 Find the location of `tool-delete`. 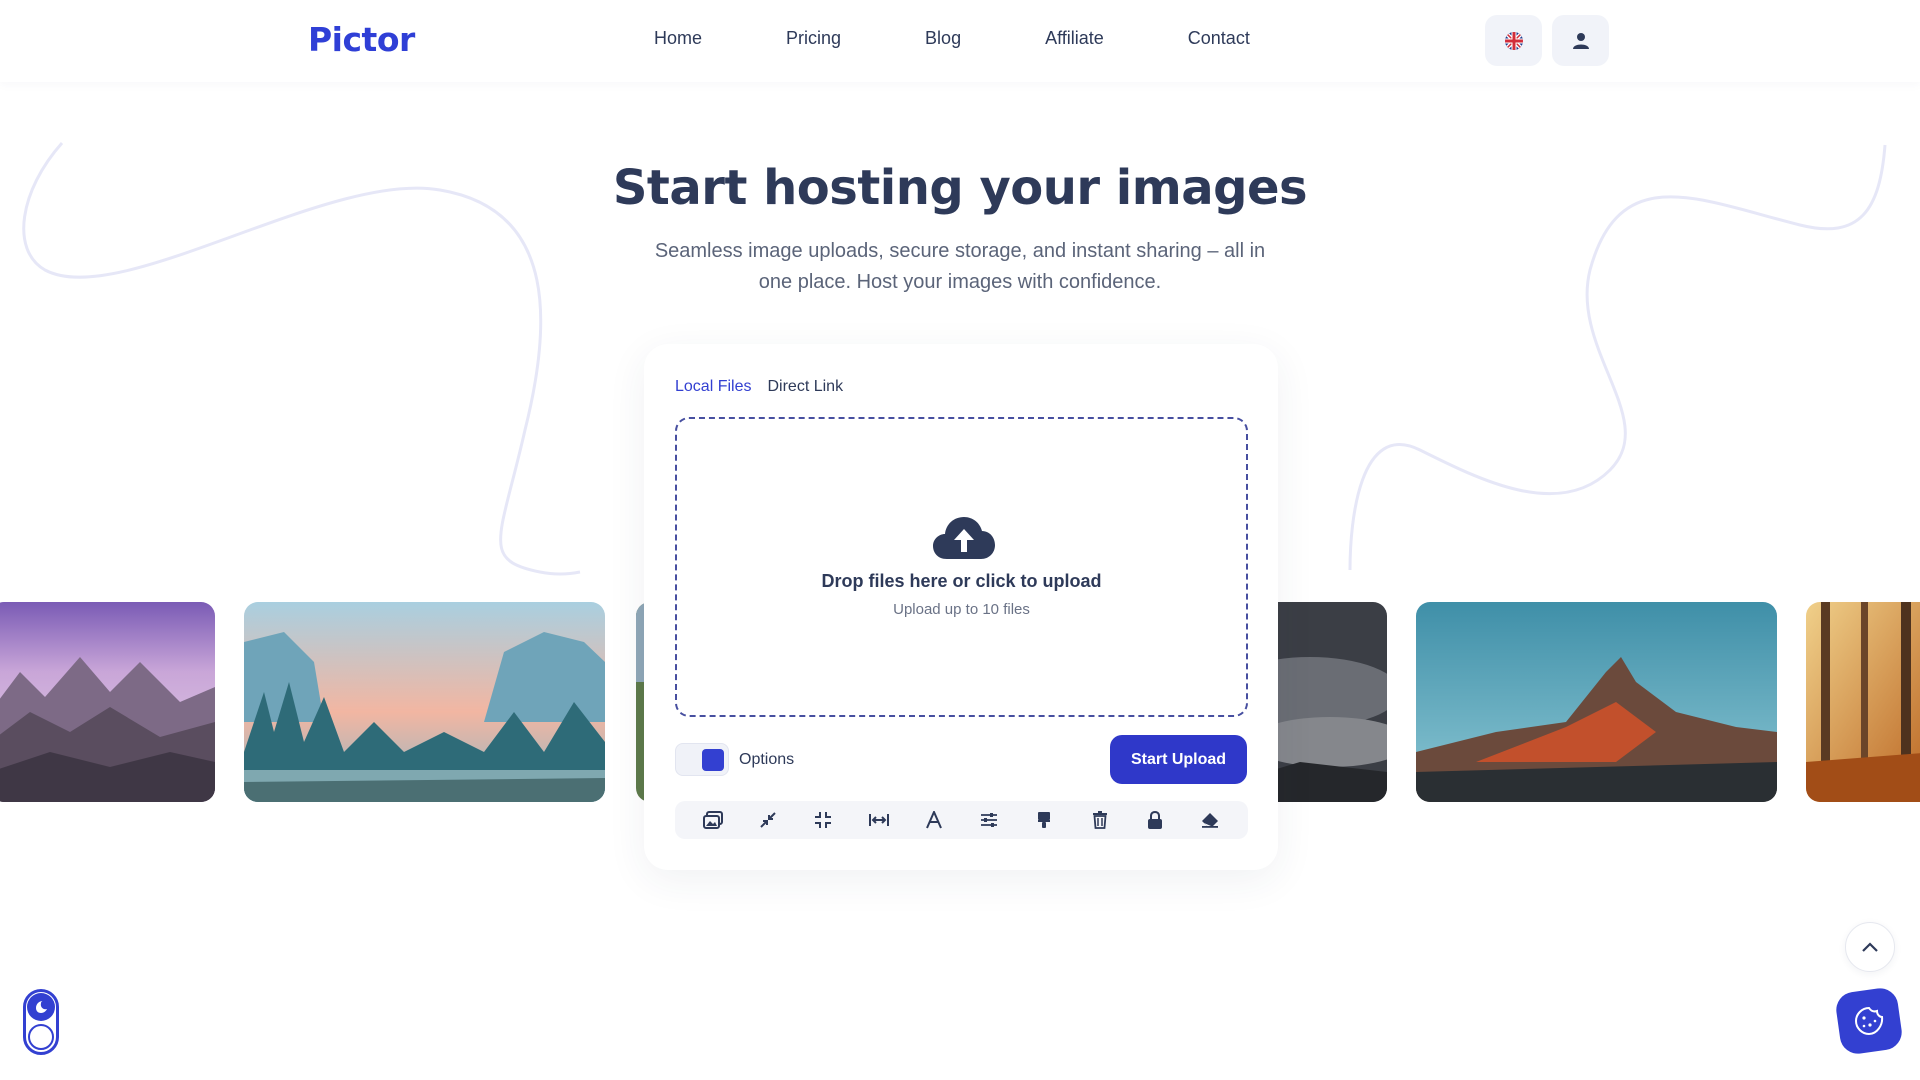

tool-delete is located at coordinates (1100, 820).